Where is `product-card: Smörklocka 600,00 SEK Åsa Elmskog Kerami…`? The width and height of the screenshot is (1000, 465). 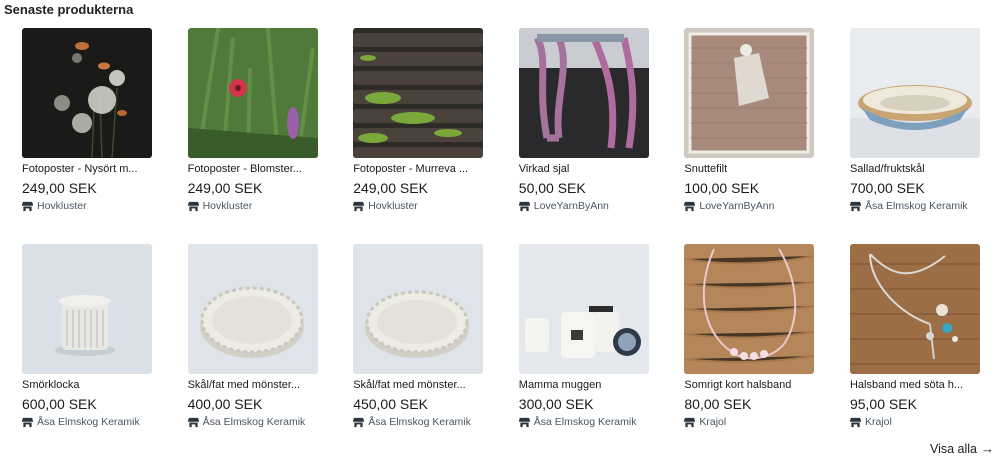 product-card: Smörklocka 600,00 SEK Åsa Elmskog Kerami… is located at coordinates (87, 343).